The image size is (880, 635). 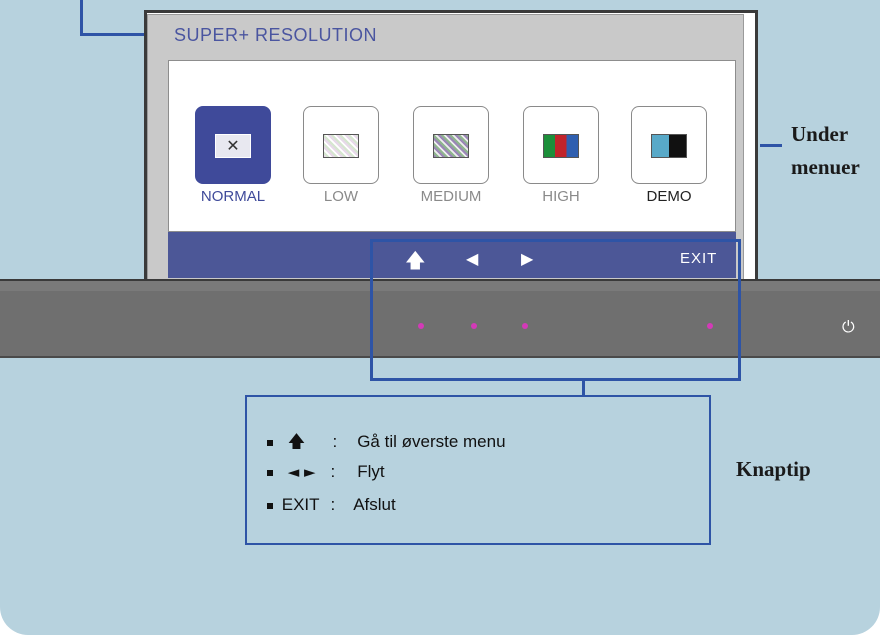 I want to click on tip-row: EXIT : Afslut, so click(x=331, y=505).